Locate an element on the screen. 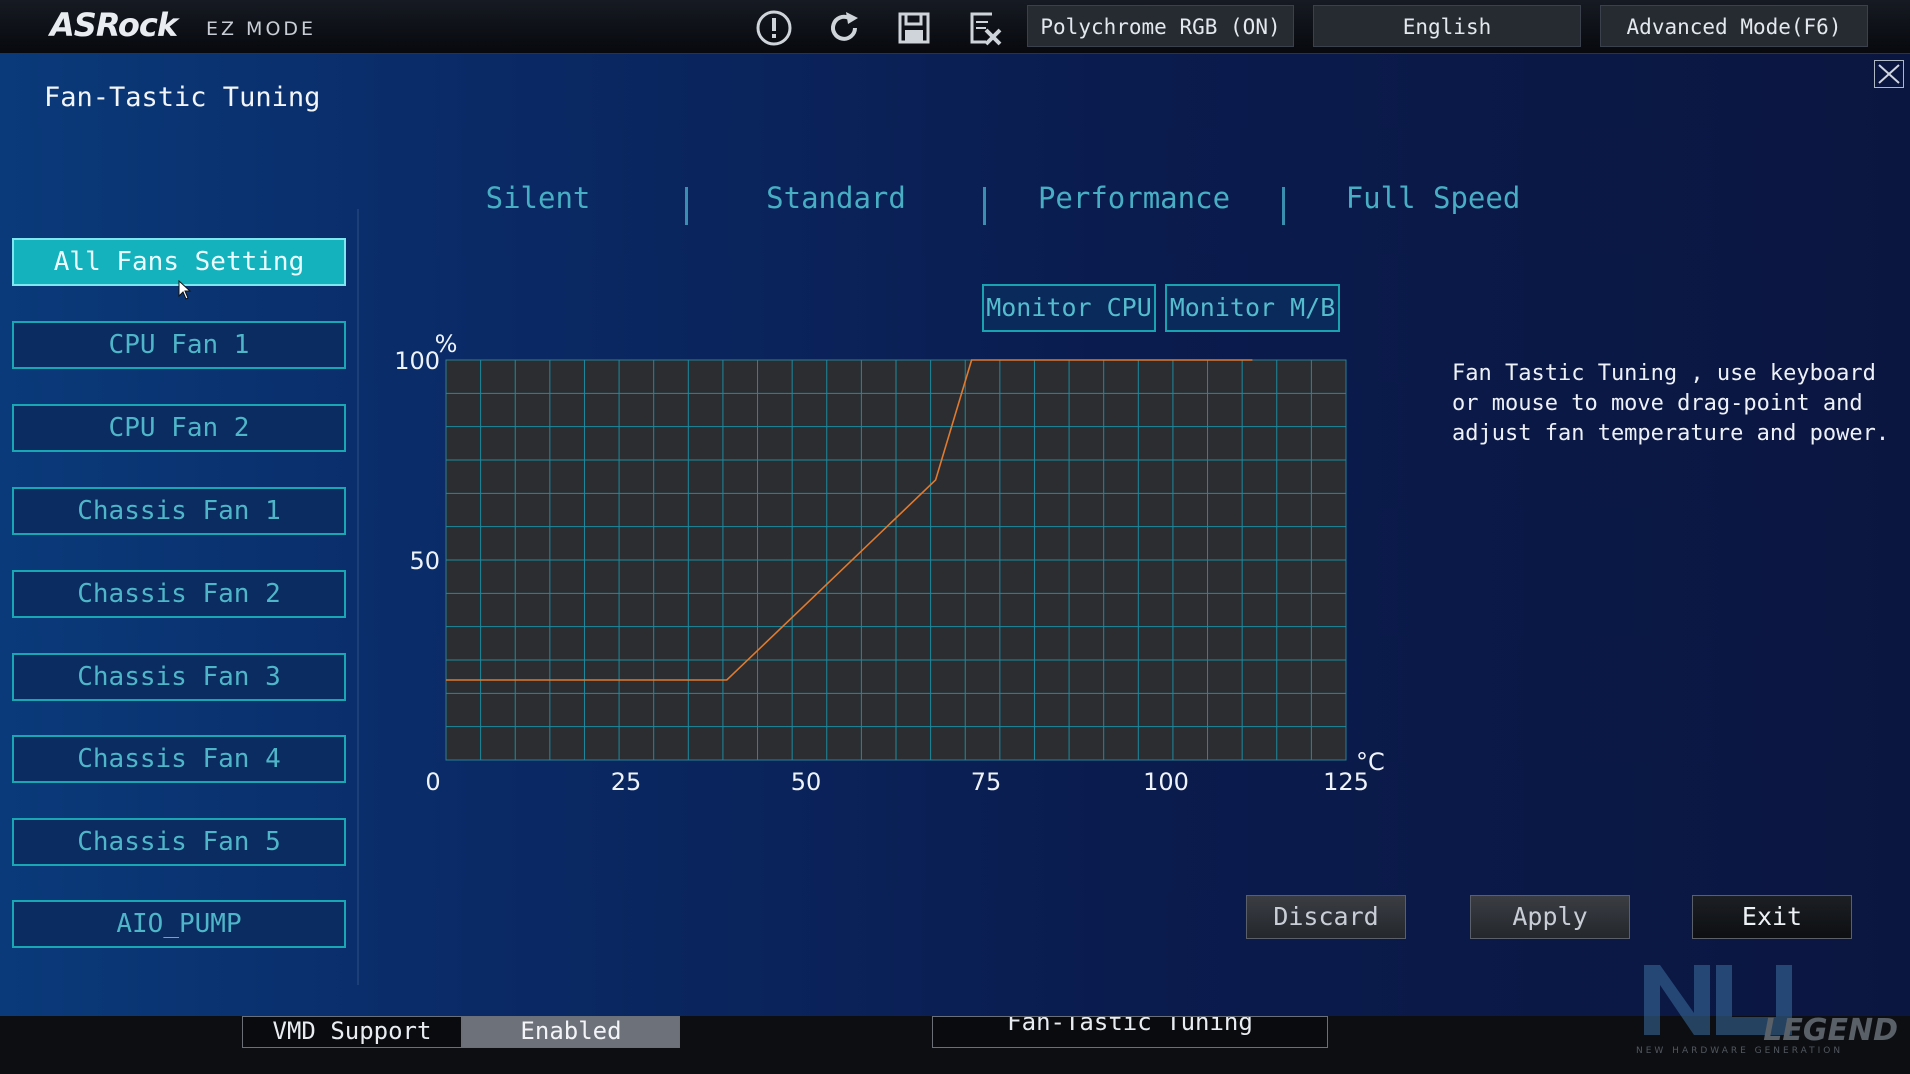 The height and width of the screenshot is (1074, 1910). mouse-cursor-icon is located at coordinates (185, 290).